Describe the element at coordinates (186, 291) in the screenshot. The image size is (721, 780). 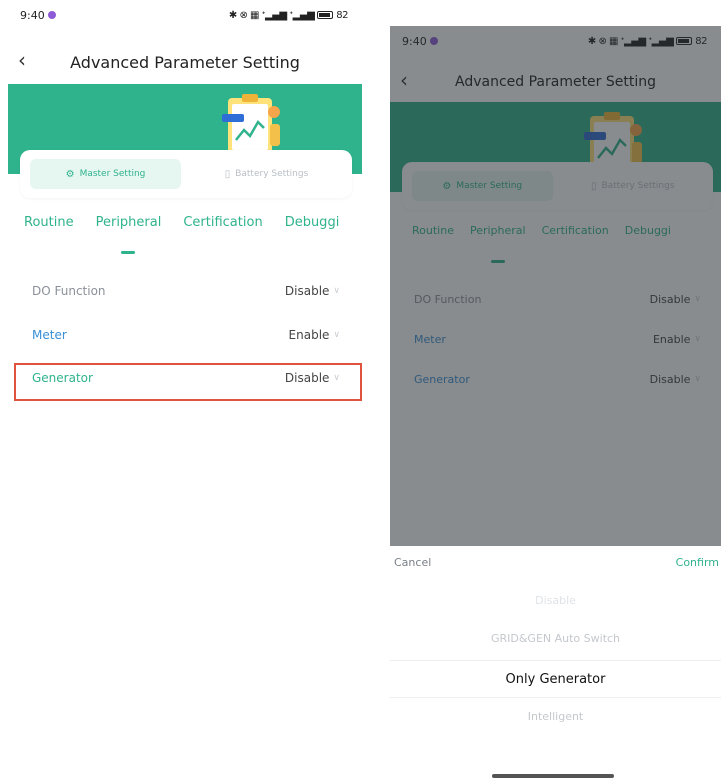
I see `row-do-function: DO Function Disable∨` at that location.